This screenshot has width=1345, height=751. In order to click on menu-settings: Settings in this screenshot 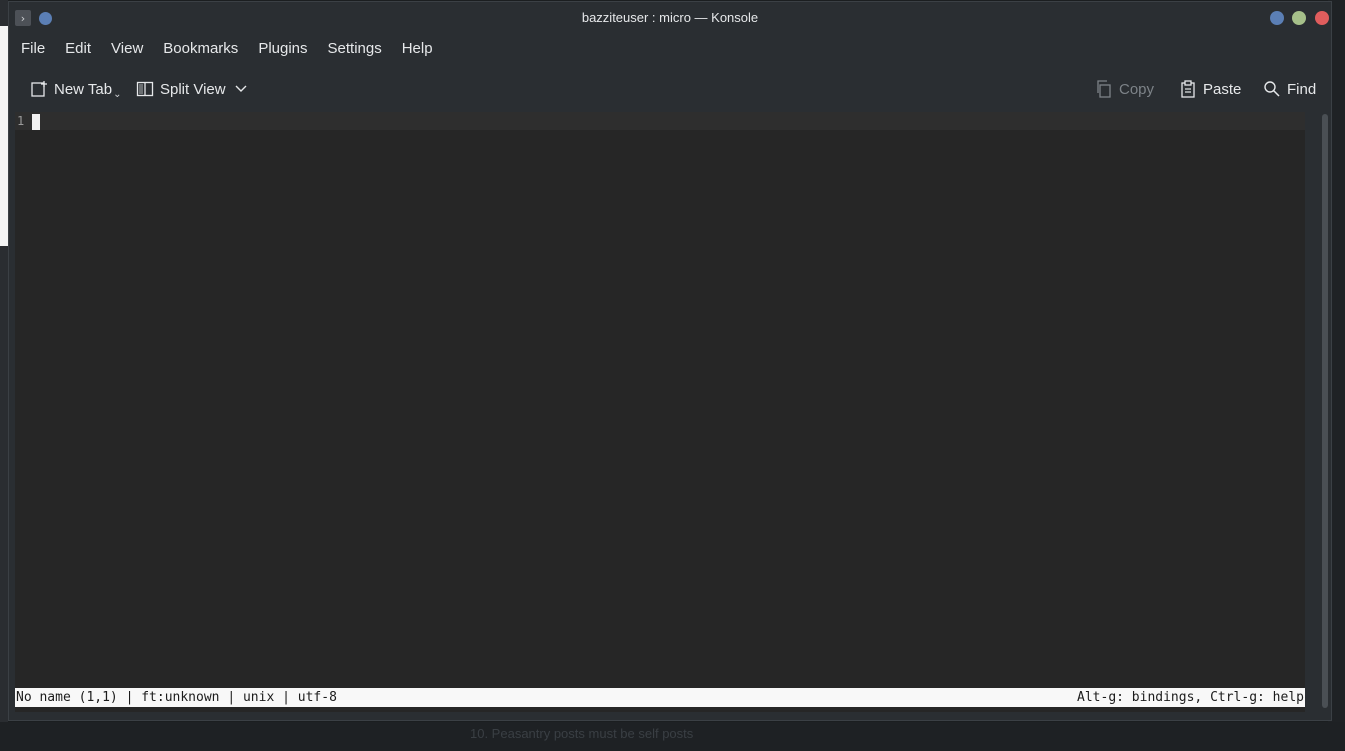, I will do `click(355, 49)`.